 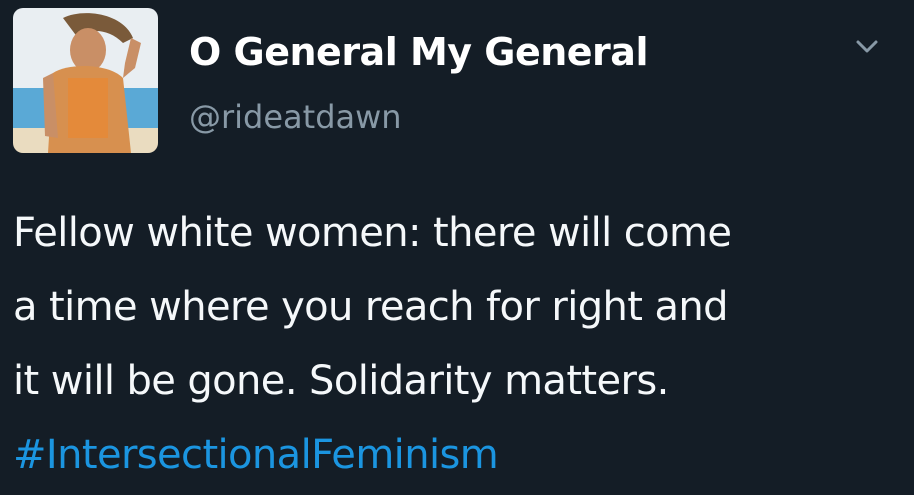 What do you see at coordinates (295, 117) in the screenshot?
I see `author-handle: @rideatdawn` at bounding box center [295, 117].